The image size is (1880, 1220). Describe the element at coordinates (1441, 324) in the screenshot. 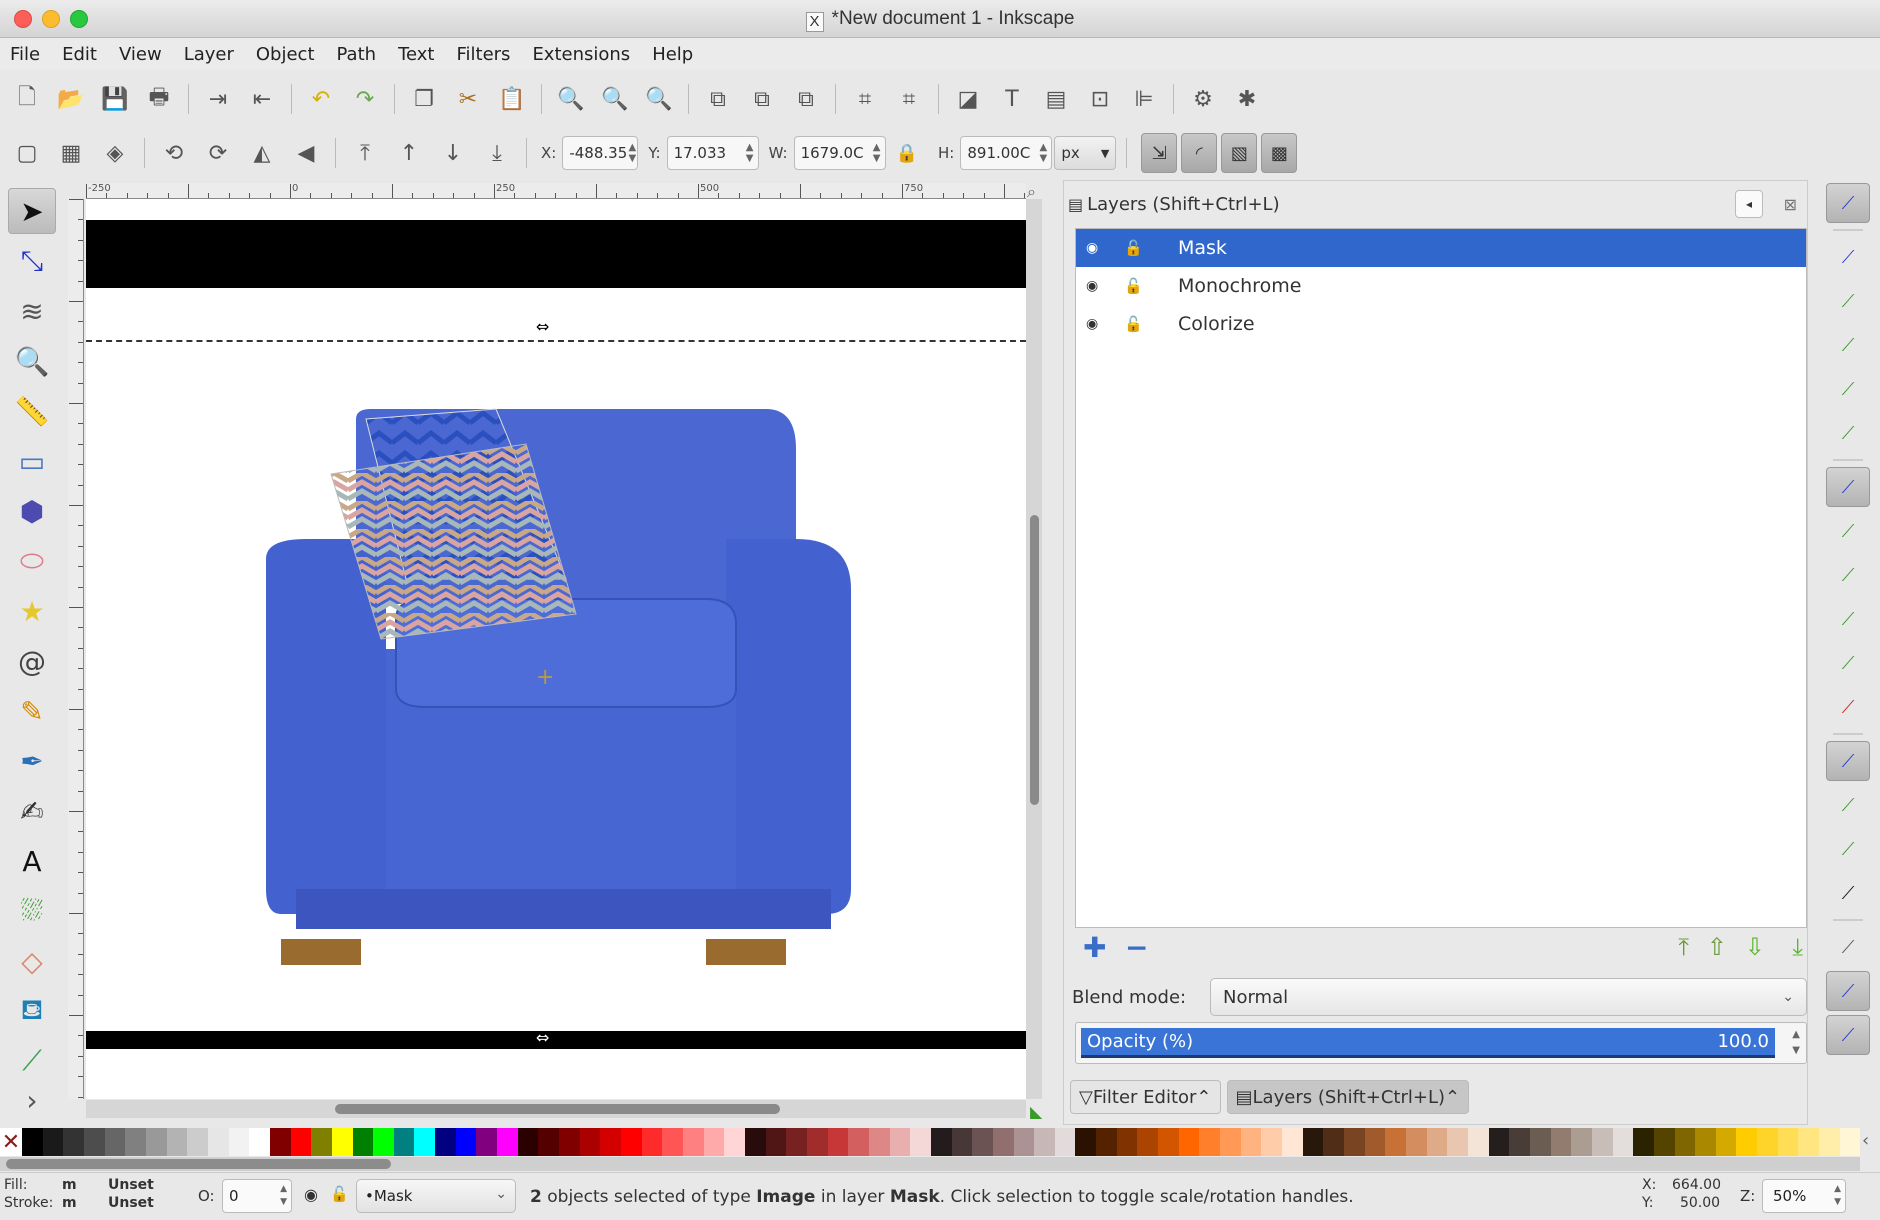

I see `layer-row: ◉ 🔓 Colorize` at that location.